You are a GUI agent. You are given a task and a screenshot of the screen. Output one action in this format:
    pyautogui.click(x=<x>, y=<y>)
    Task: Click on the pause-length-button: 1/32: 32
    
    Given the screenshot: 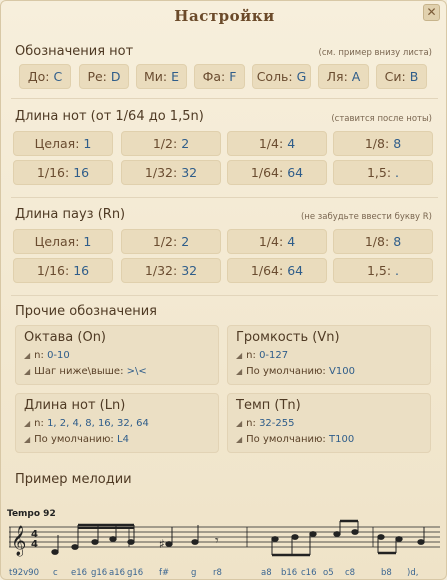 What is the action you would take?
    pyautogui.click(x=171, y=270)
    